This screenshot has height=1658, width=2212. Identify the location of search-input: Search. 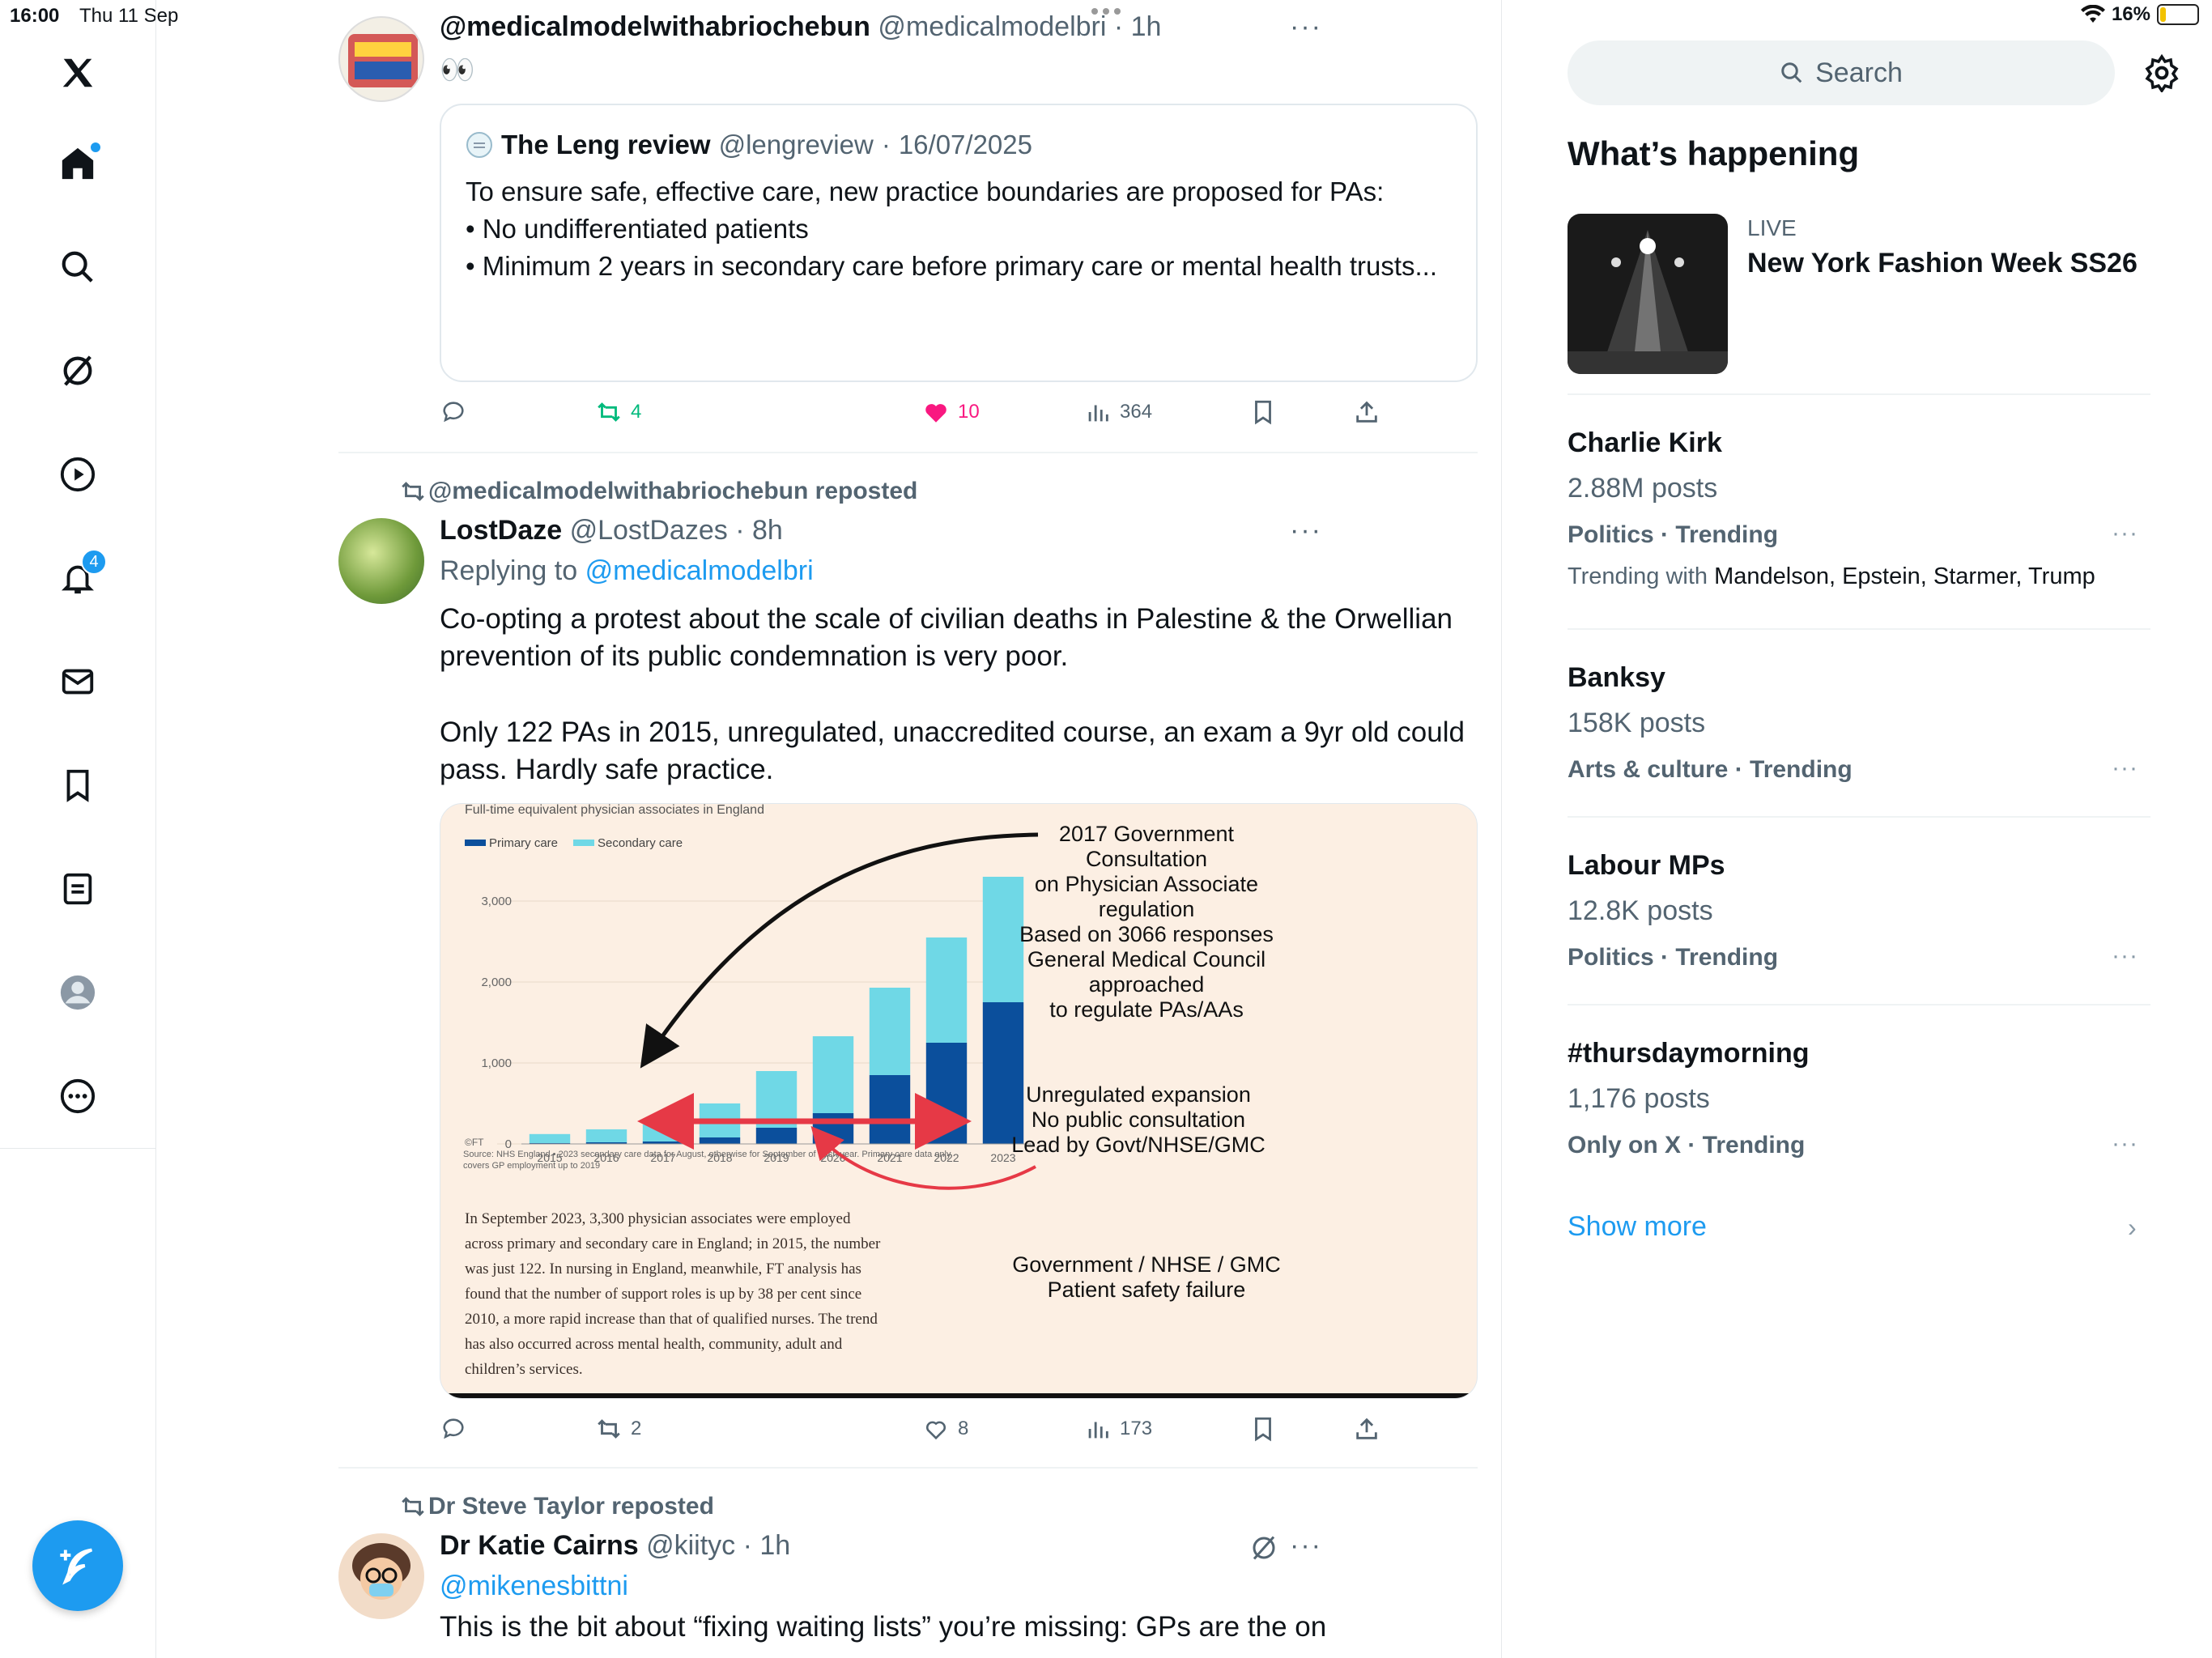
(1842, 72).